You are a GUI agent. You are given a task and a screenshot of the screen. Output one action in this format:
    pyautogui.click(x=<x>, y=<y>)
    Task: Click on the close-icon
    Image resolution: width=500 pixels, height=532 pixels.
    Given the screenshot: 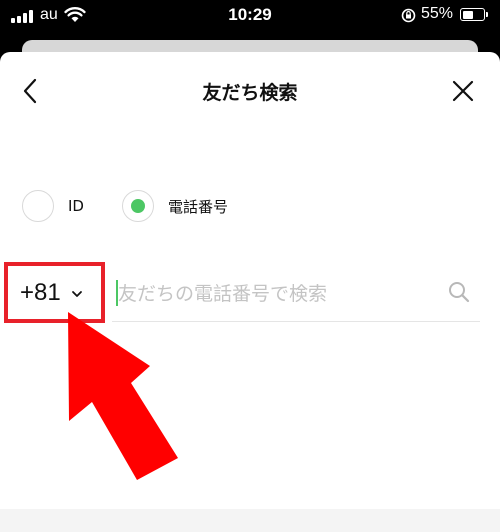 What is the action you would take?
    pyautogui.click(x=463, y=91)
    